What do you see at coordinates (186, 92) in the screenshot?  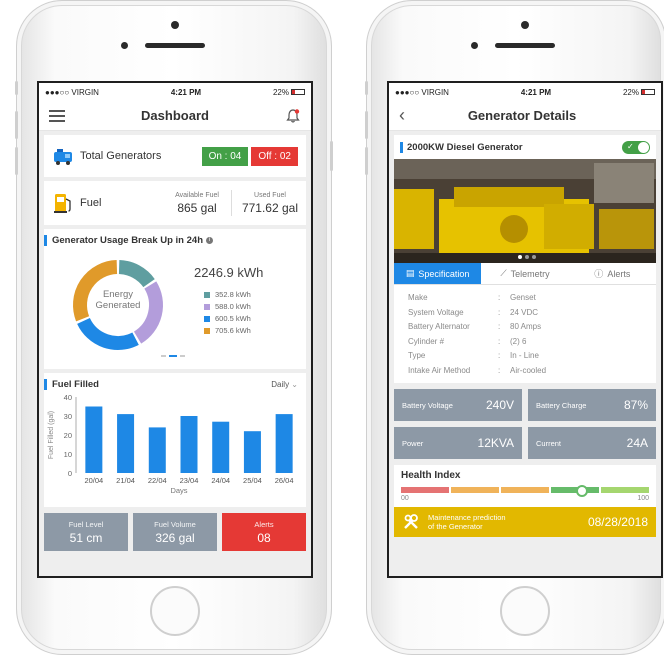 I see `clock-label: 4:21 PM` at bounding box center [186, 92].